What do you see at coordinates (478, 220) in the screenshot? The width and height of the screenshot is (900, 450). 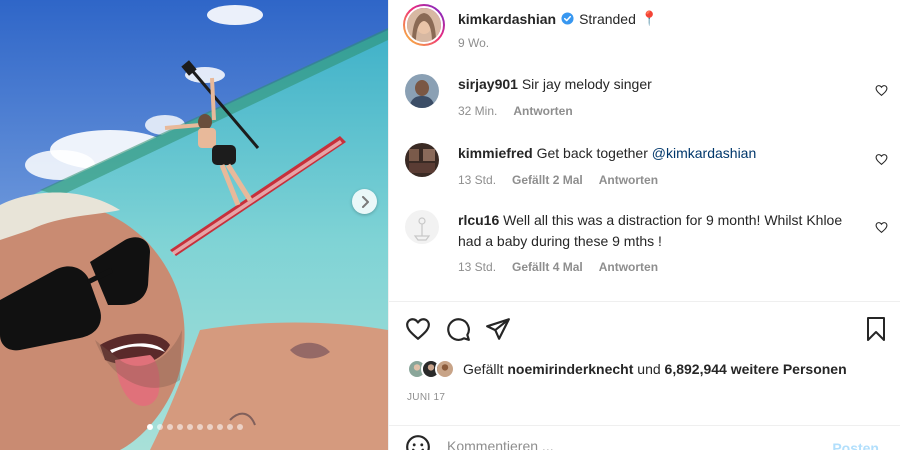 I see `commenter-username: rlcu16` at bounding box center [478, 220].